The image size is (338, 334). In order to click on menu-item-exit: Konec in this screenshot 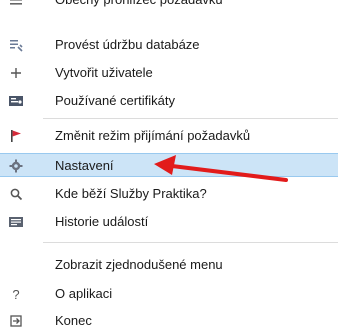, I will do `click(169, 321)`.